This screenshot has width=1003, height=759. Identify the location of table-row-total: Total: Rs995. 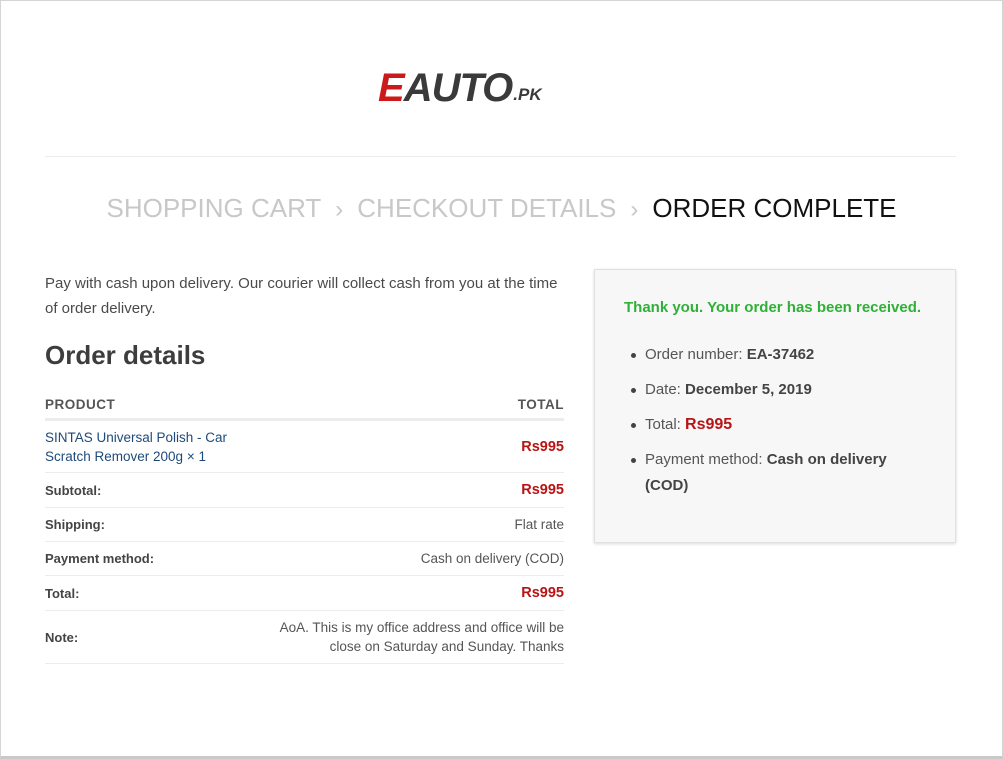
(304, 593).